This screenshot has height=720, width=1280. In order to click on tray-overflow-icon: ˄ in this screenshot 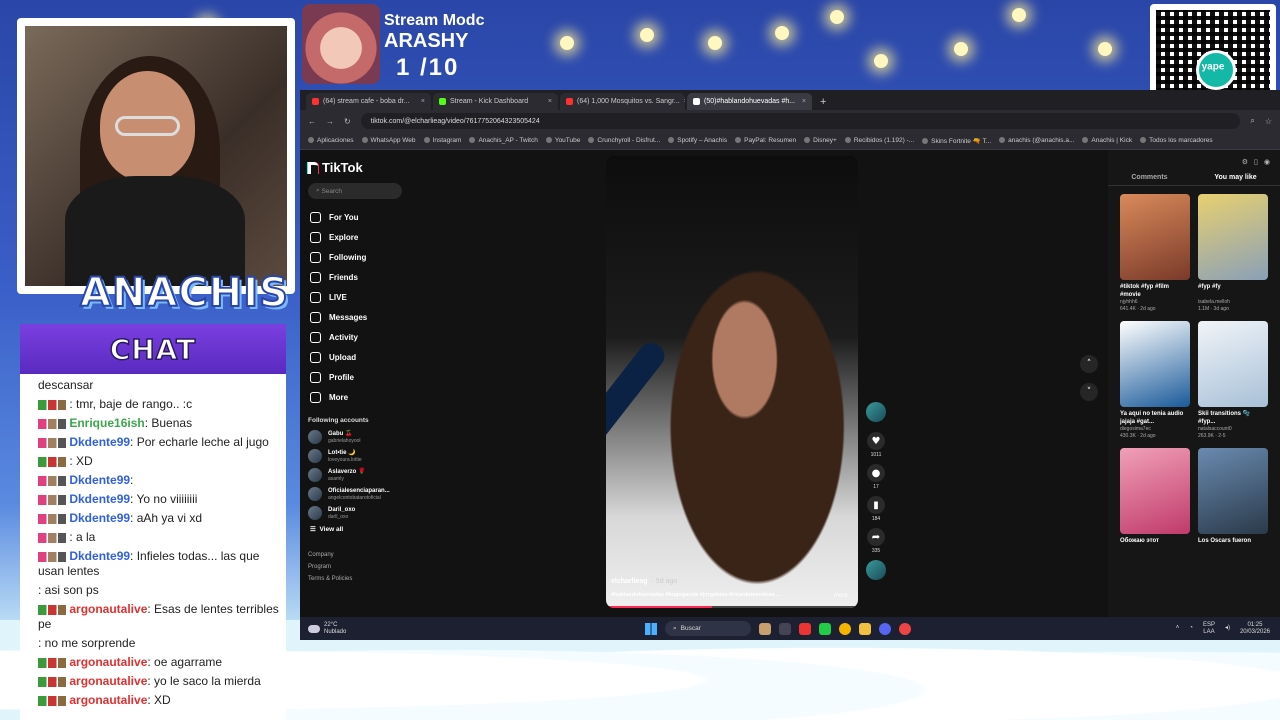, I will do `click(1178, 628)`.